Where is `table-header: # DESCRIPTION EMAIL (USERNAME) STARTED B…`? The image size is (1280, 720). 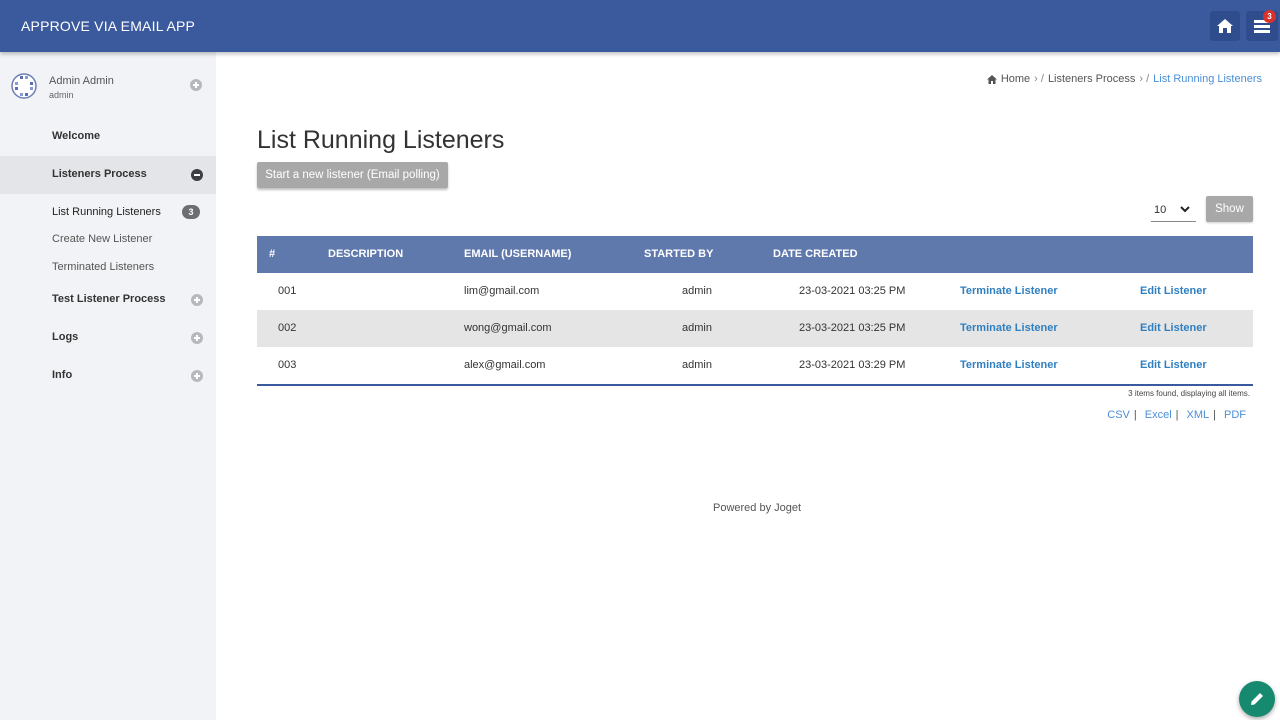
table-header: # DESCRIPTION EMAIL (USERNAME) STARTED B… is located at coordinates (755, 254).